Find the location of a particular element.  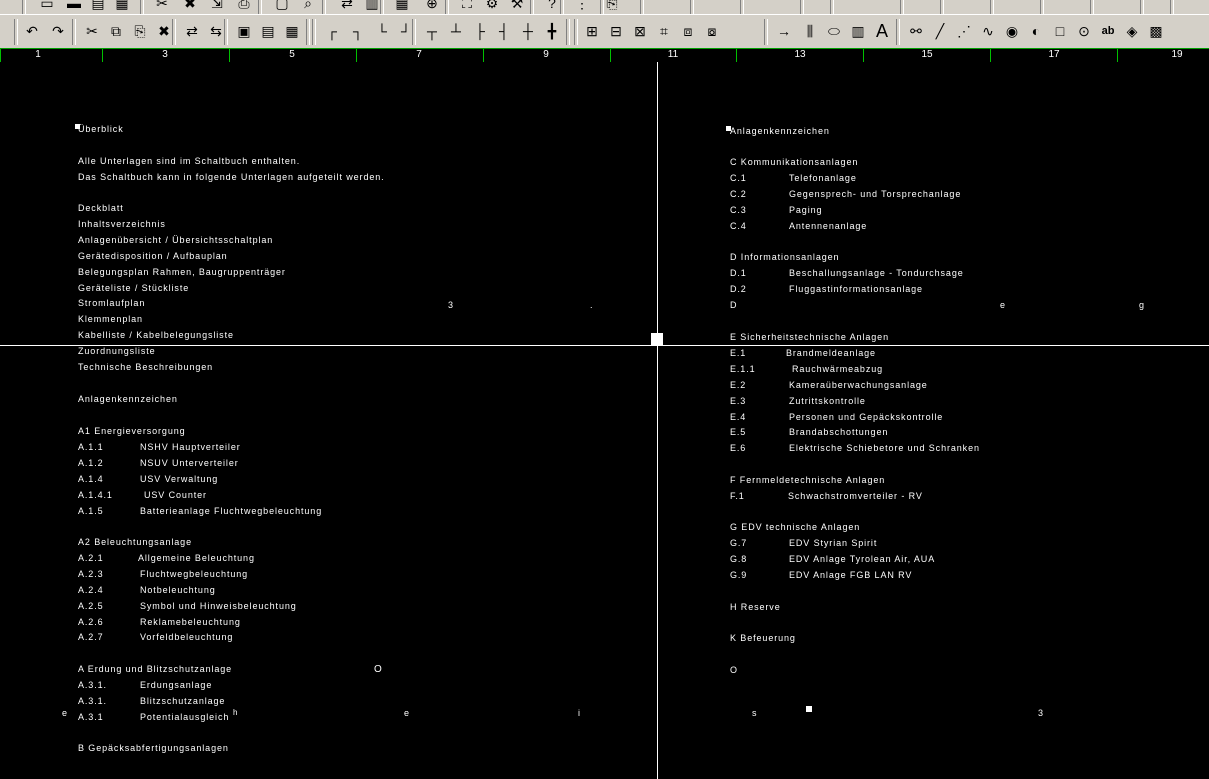

stray-text: e is located at coordinates (407, 713).